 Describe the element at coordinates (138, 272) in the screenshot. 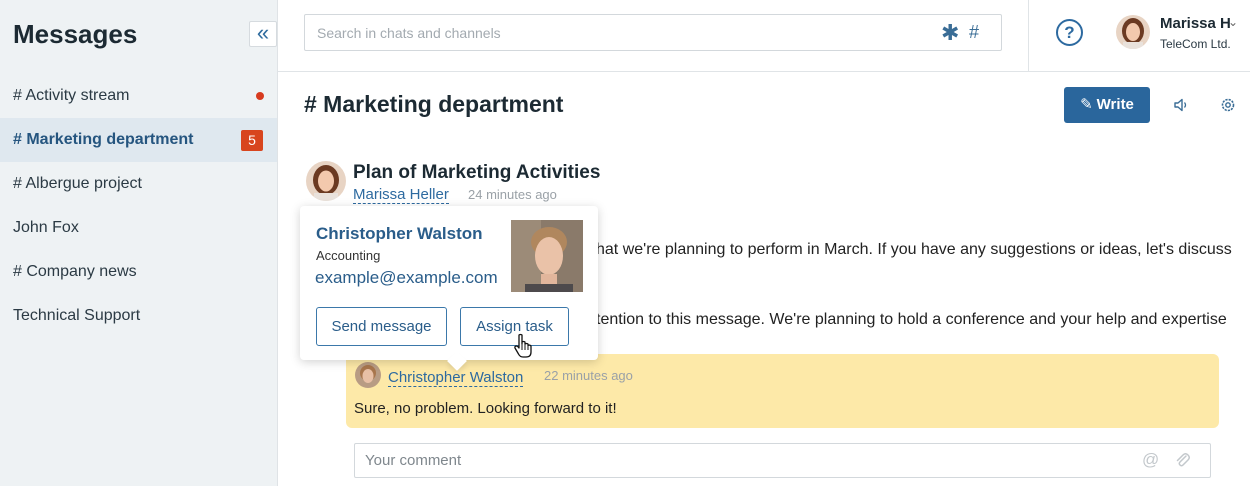

I see `chat-item-company-news: # Company news` at that location.